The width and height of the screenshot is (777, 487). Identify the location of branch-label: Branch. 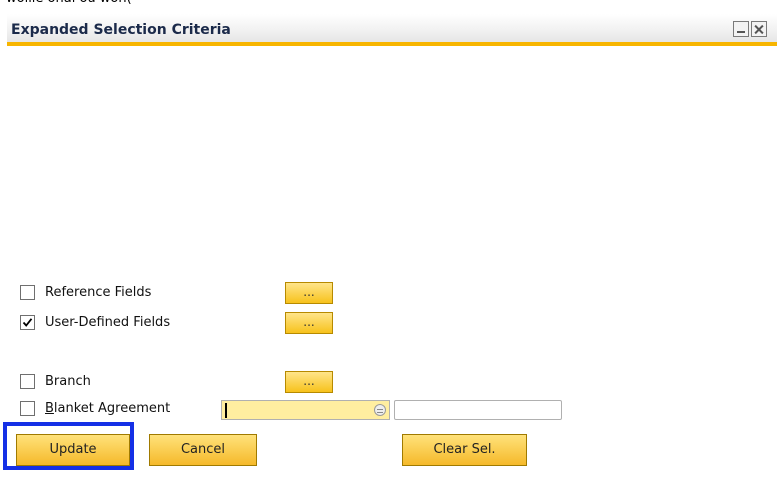
(68, 381).